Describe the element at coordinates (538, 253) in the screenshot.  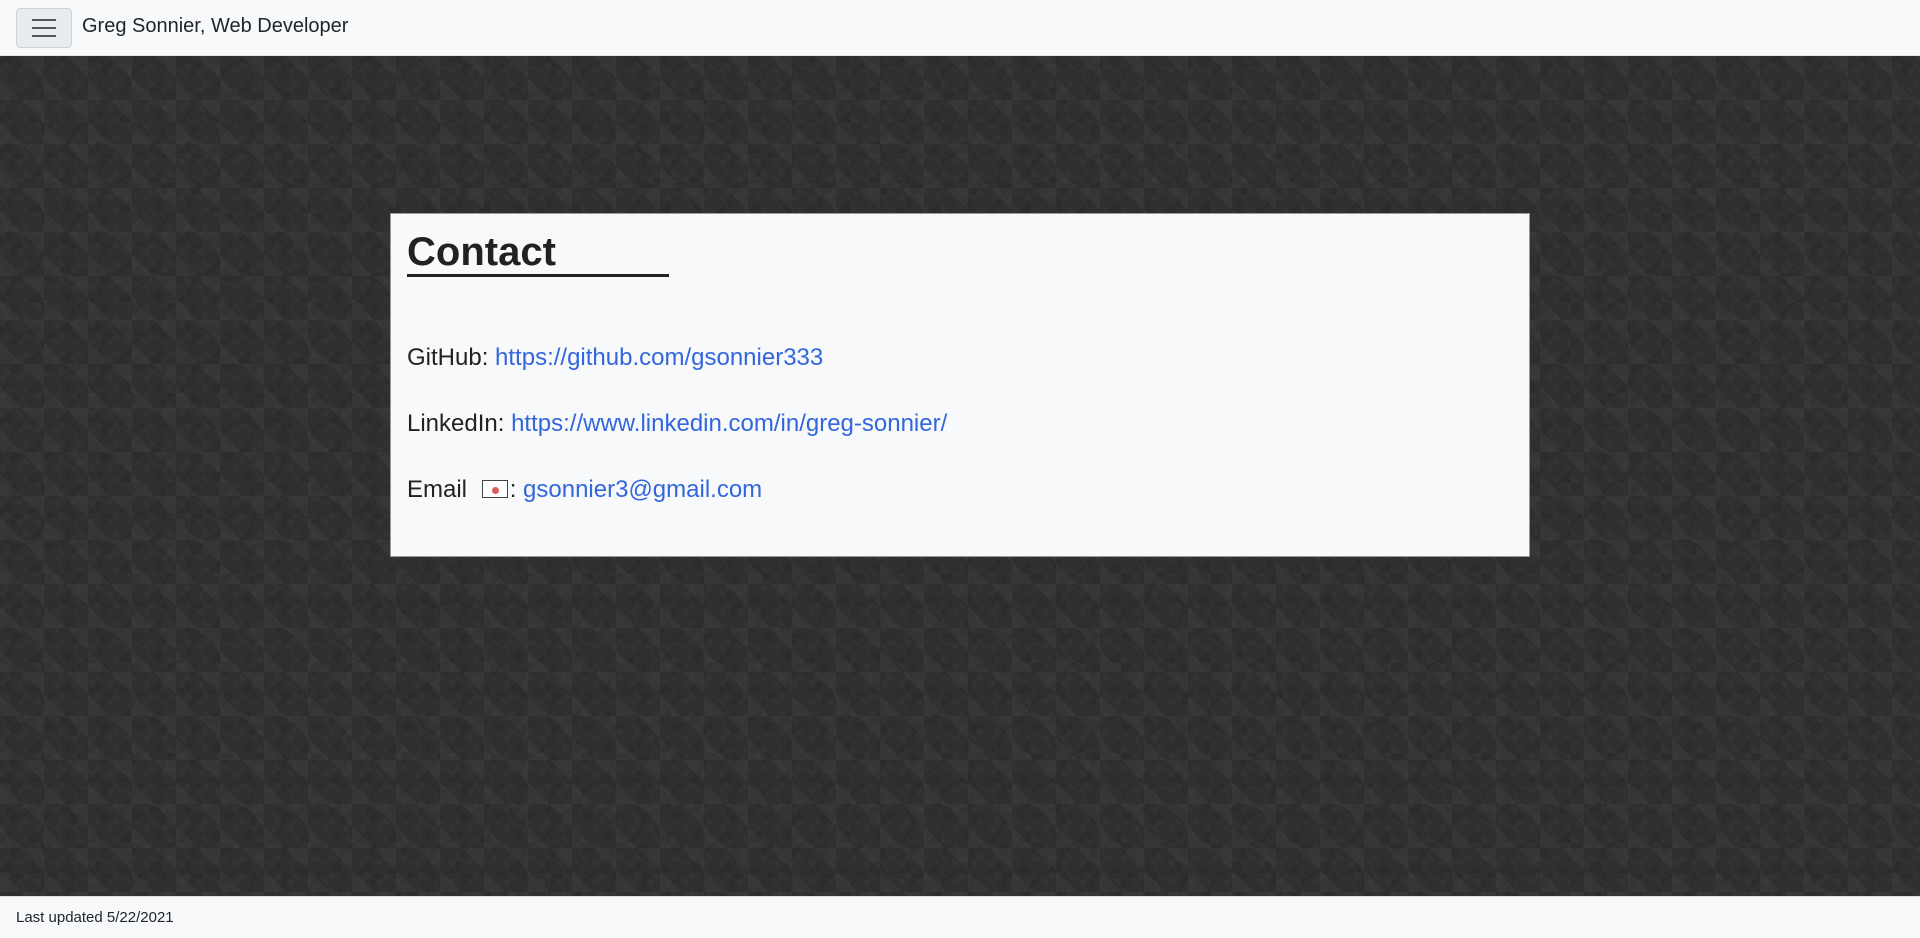
I see `page-title: Contact` at that location.